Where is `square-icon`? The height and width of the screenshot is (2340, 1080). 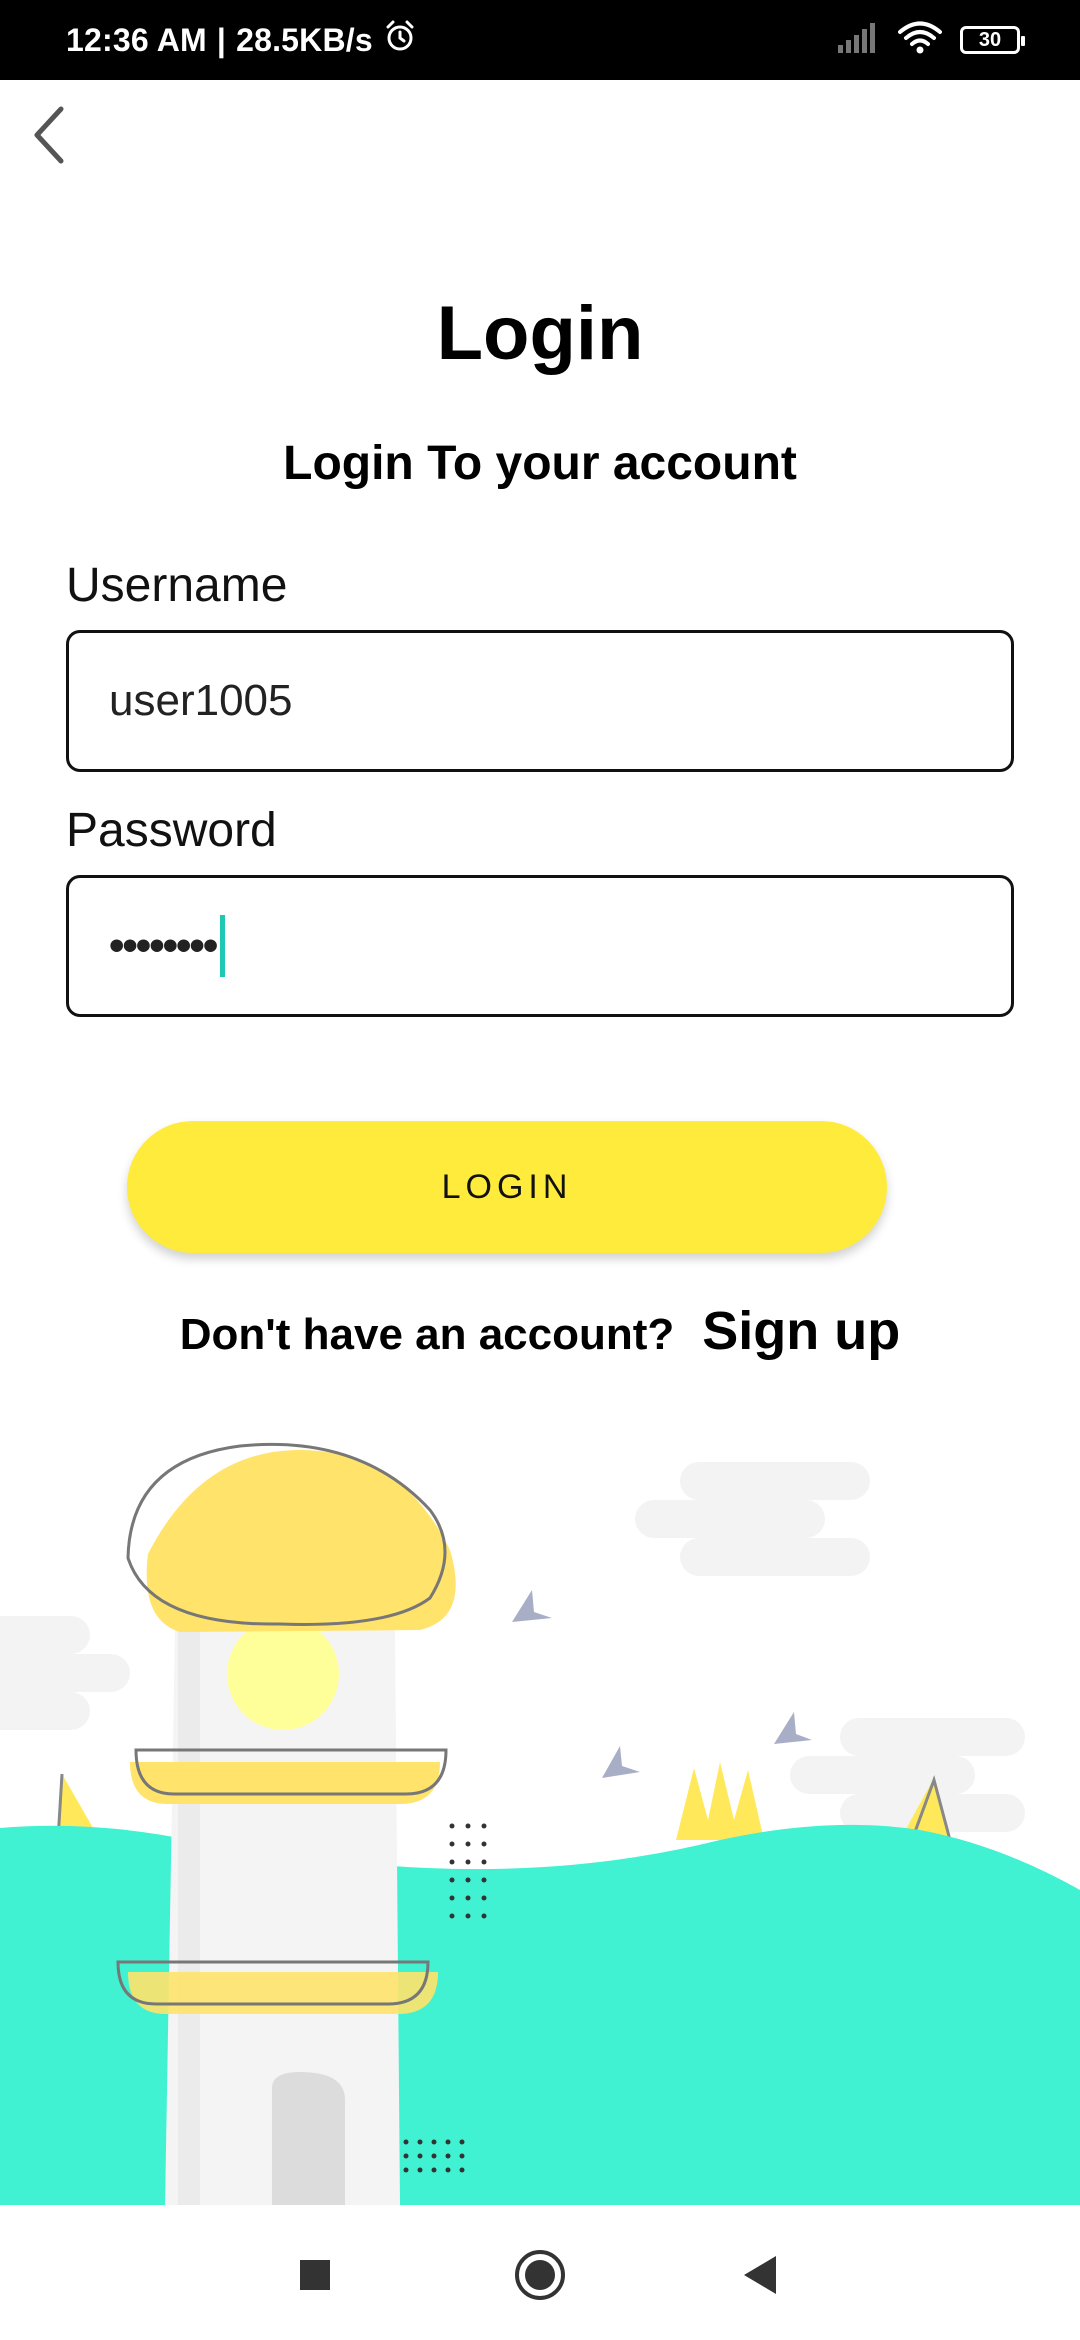 square-icon is located at coordinates (315, 2275).